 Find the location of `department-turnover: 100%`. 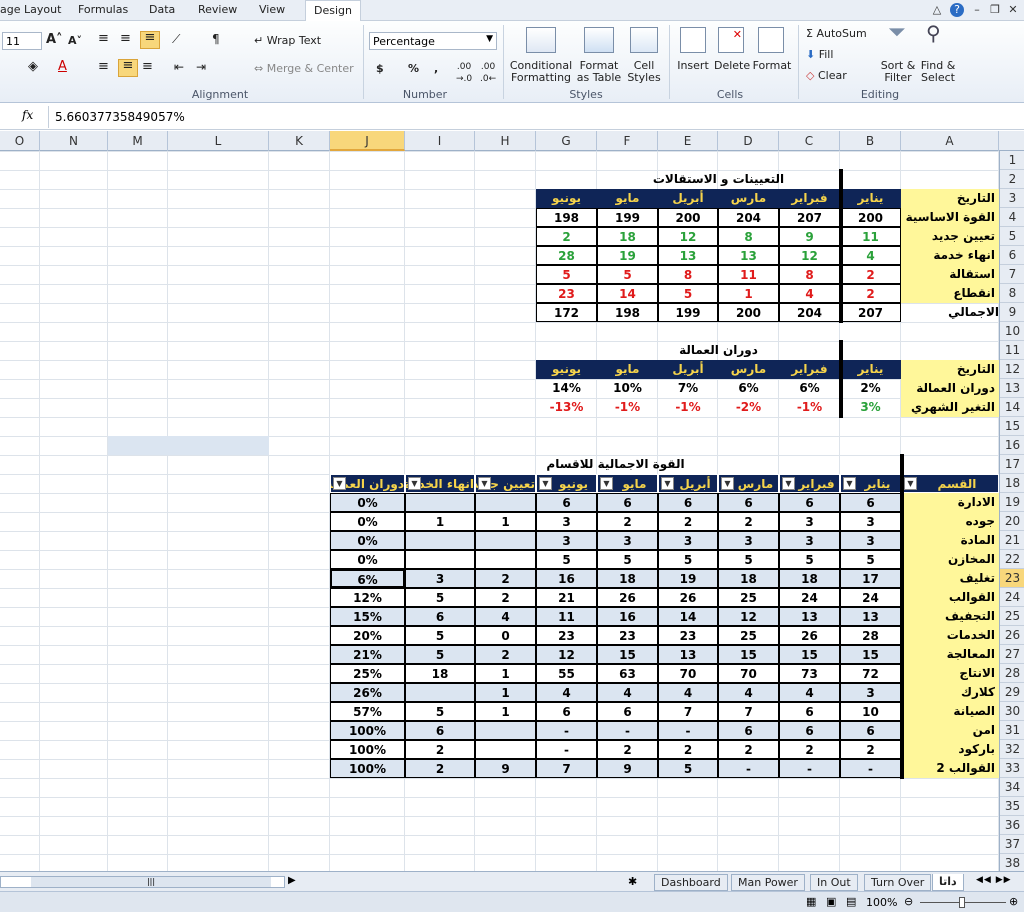

department-turnover: 100% is located at coordinates (367, 768).